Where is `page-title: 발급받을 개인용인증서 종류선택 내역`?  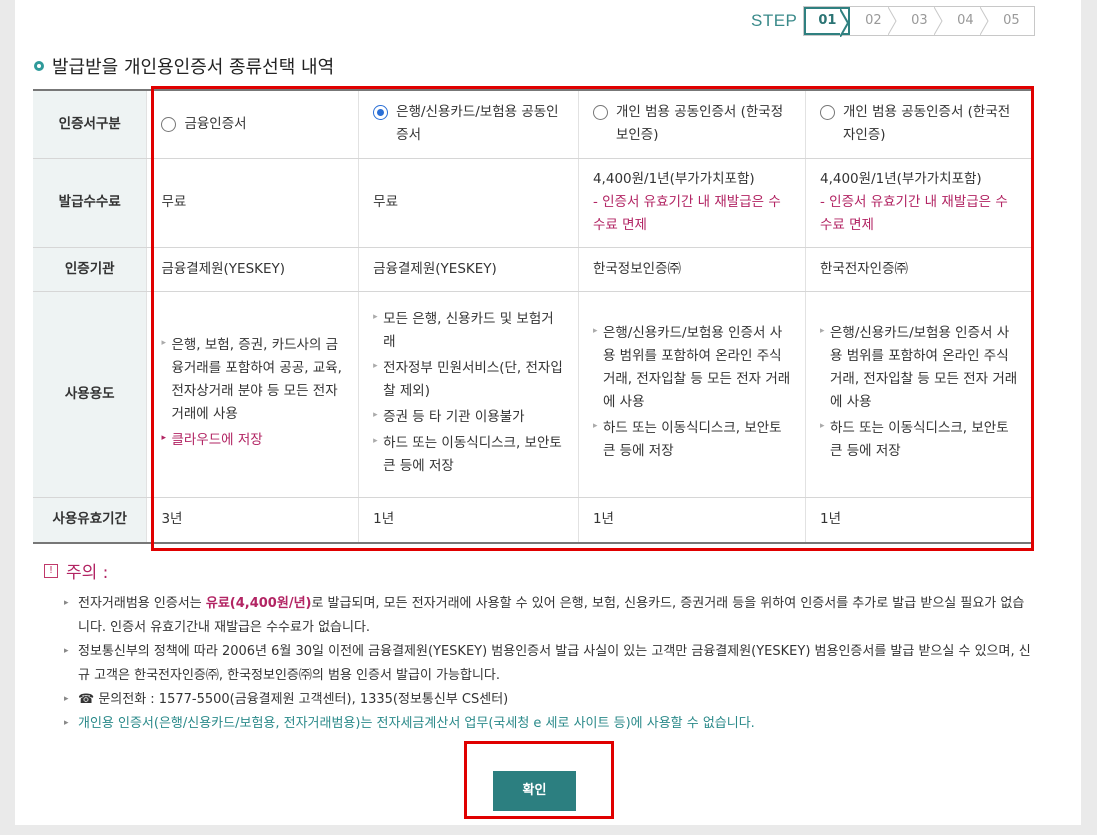
page-title: 발급받을 개인용인증서 종류선택 내역 is located at coordinates (193, 67).